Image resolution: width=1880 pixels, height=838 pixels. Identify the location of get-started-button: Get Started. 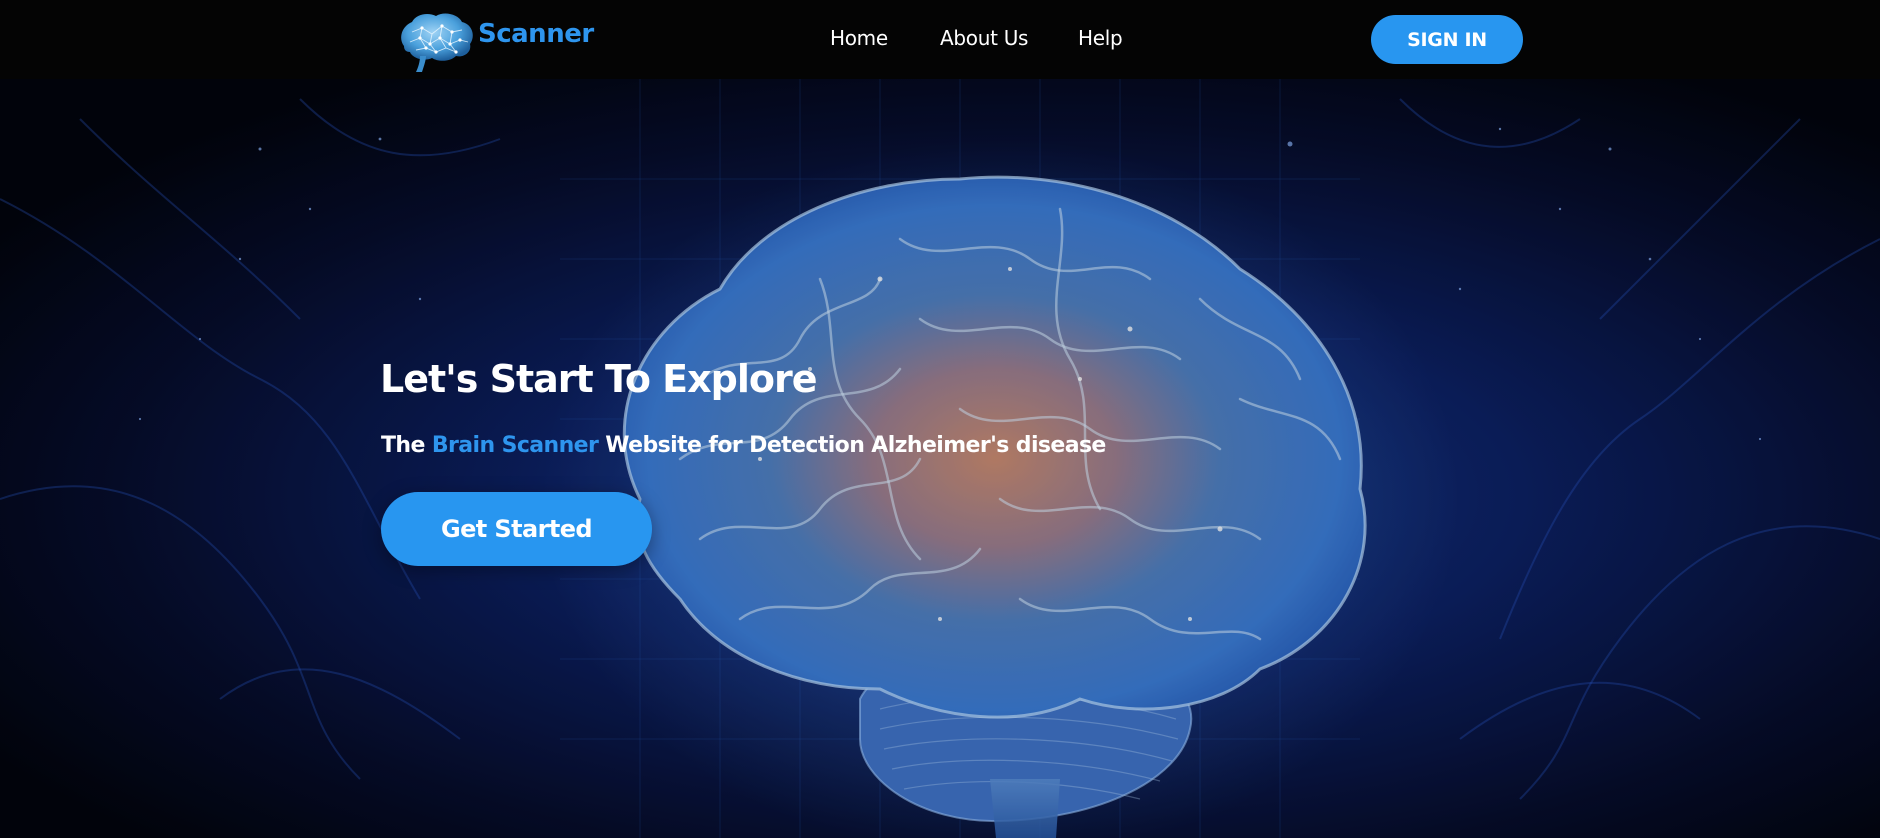
(516, 529).